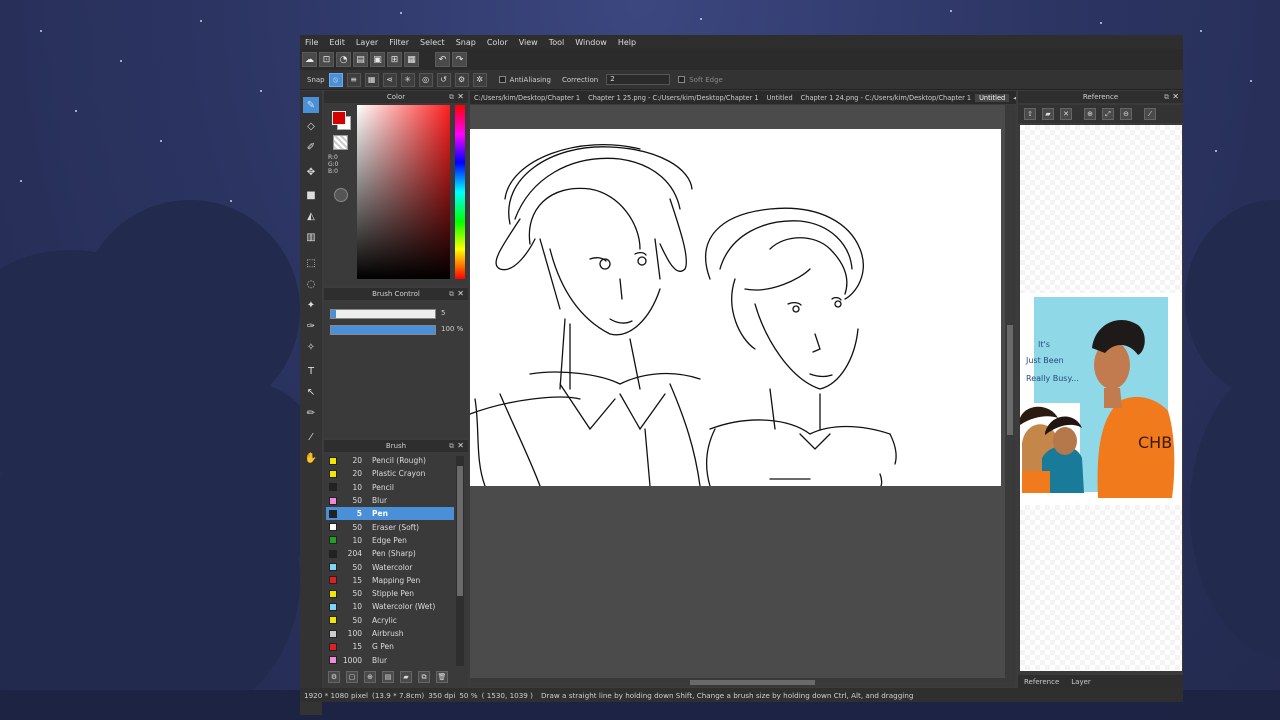 The width and height of the screenshot is (1280, 720). Describe the element at coordinates (390, 500) in the screenshot. I see `brush-item: 50 Blur` at that location.